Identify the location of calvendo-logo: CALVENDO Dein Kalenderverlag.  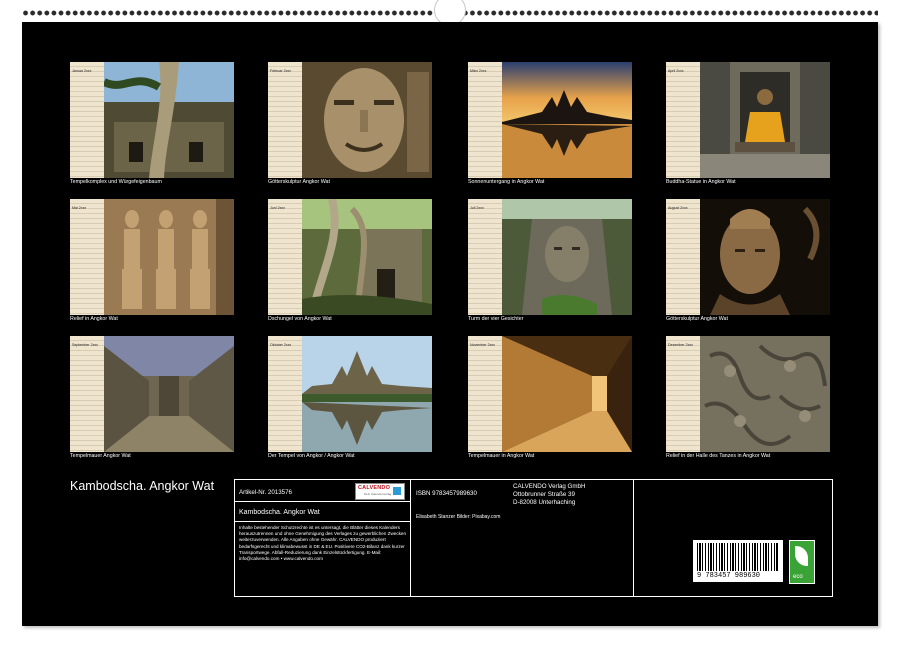
(380, 491).